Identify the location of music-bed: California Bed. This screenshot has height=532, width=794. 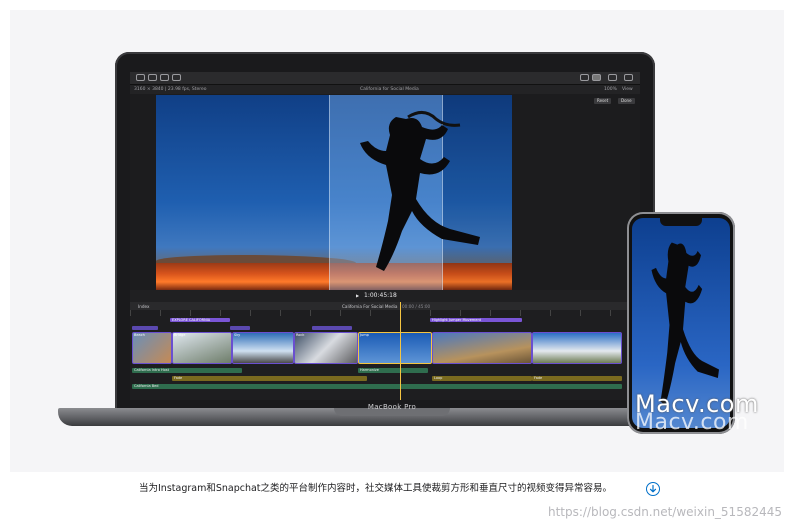
(377, 386).